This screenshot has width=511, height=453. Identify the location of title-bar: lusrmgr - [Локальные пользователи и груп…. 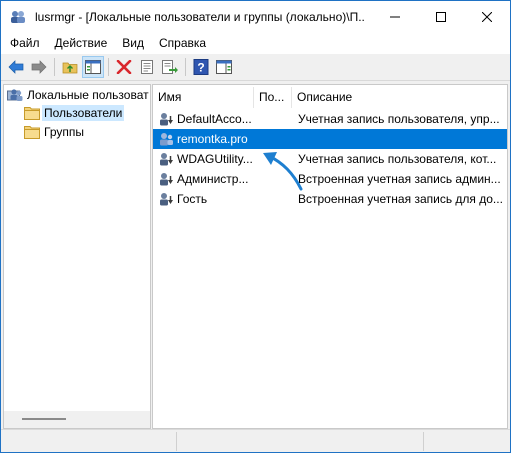
(255, 16).